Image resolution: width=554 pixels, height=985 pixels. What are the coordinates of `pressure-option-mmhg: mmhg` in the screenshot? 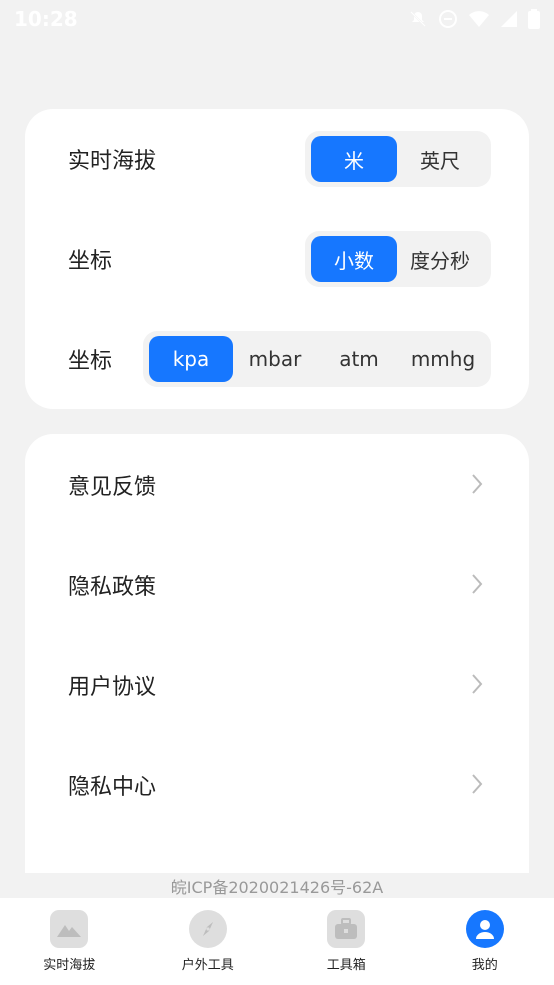 It's located at (443, 359).